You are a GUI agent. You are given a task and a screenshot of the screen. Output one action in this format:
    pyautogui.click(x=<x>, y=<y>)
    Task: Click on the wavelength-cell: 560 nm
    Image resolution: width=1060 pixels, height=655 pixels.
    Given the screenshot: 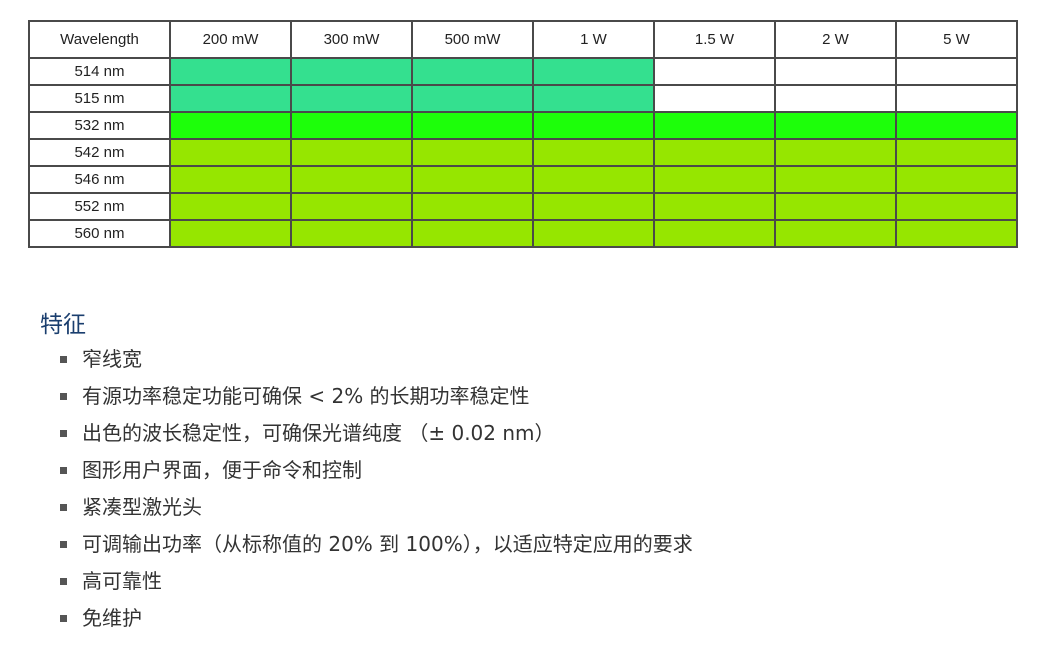 What is the action you would take?
    pyautogui.click(x=99, y=233)
    